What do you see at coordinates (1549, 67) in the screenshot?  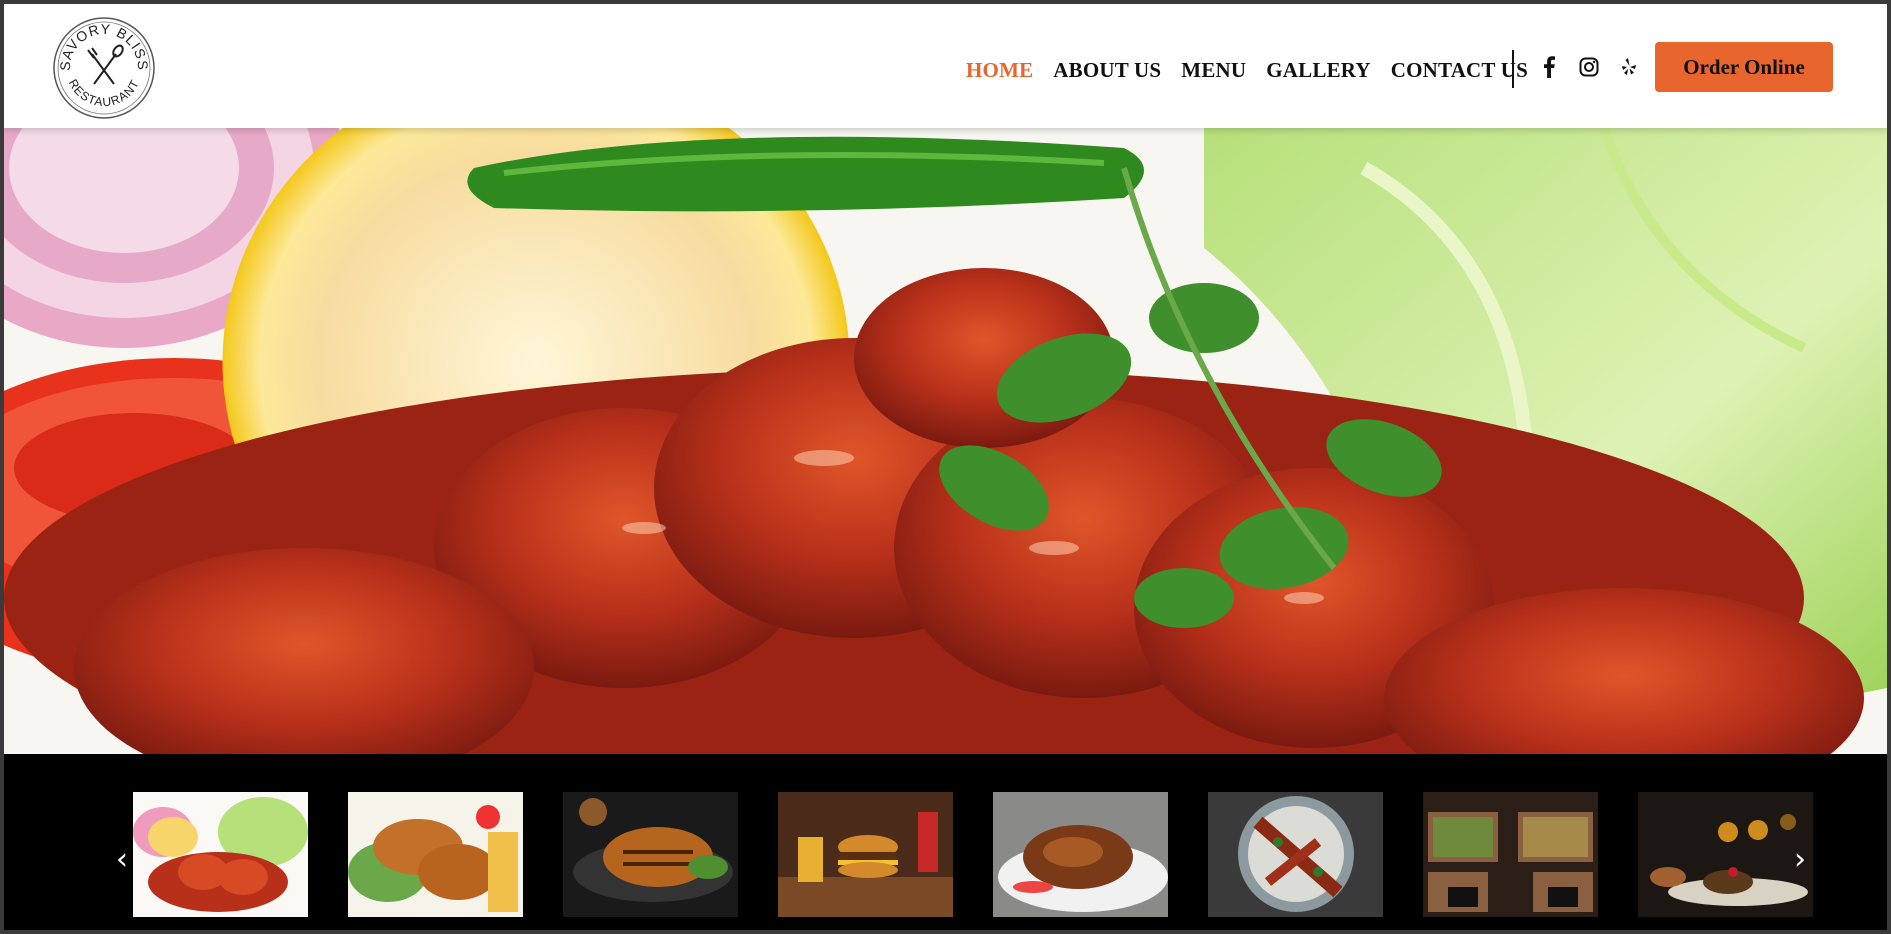 I see `facebook-icon` at bounding box center [1549, 67].